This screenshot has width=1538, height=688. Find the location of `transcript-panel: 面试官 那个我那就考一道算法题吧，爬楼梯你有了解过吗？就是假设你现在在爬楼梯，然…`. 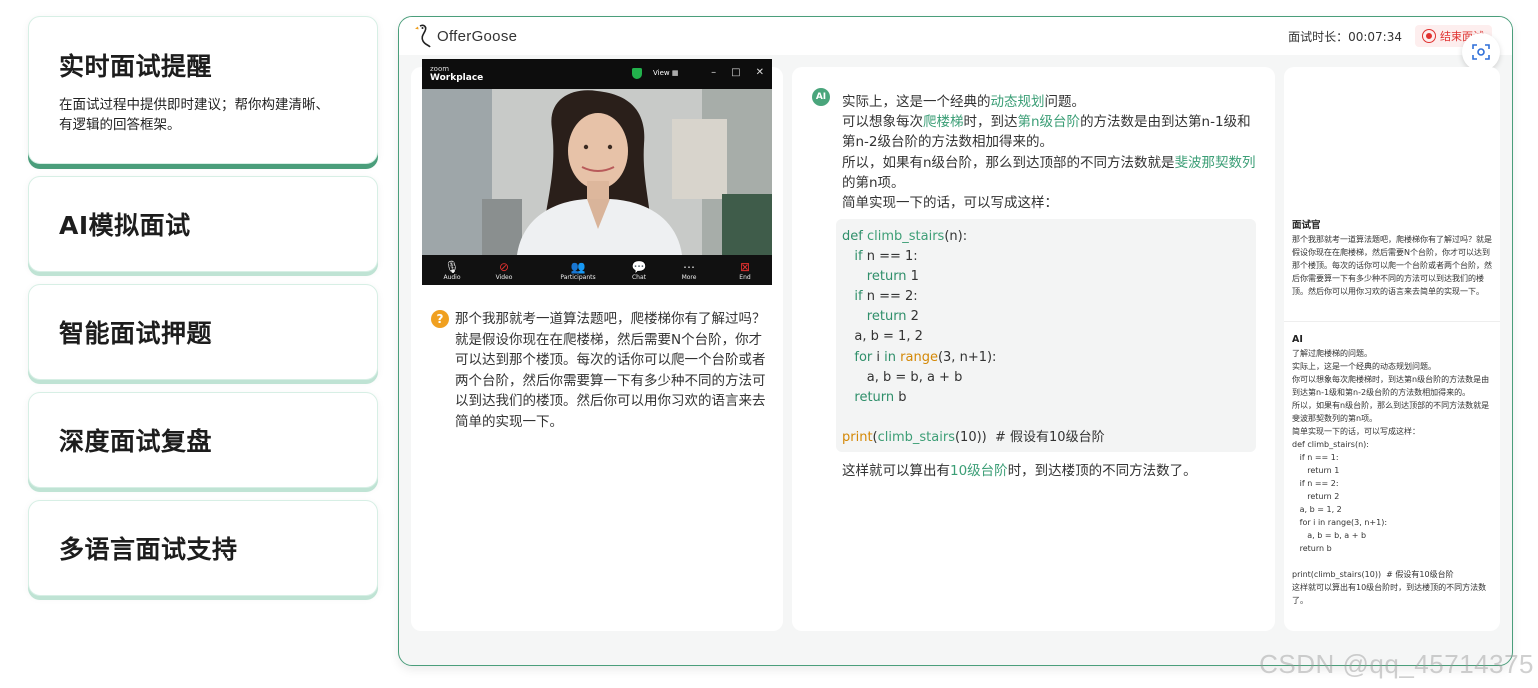

transcript-panel: 面试官 那个我那就考一道算法题吧，爬楼梯你有了解过吗？就是假设你现在在爬楼梯，然… is located at coordinates (1392, 349).